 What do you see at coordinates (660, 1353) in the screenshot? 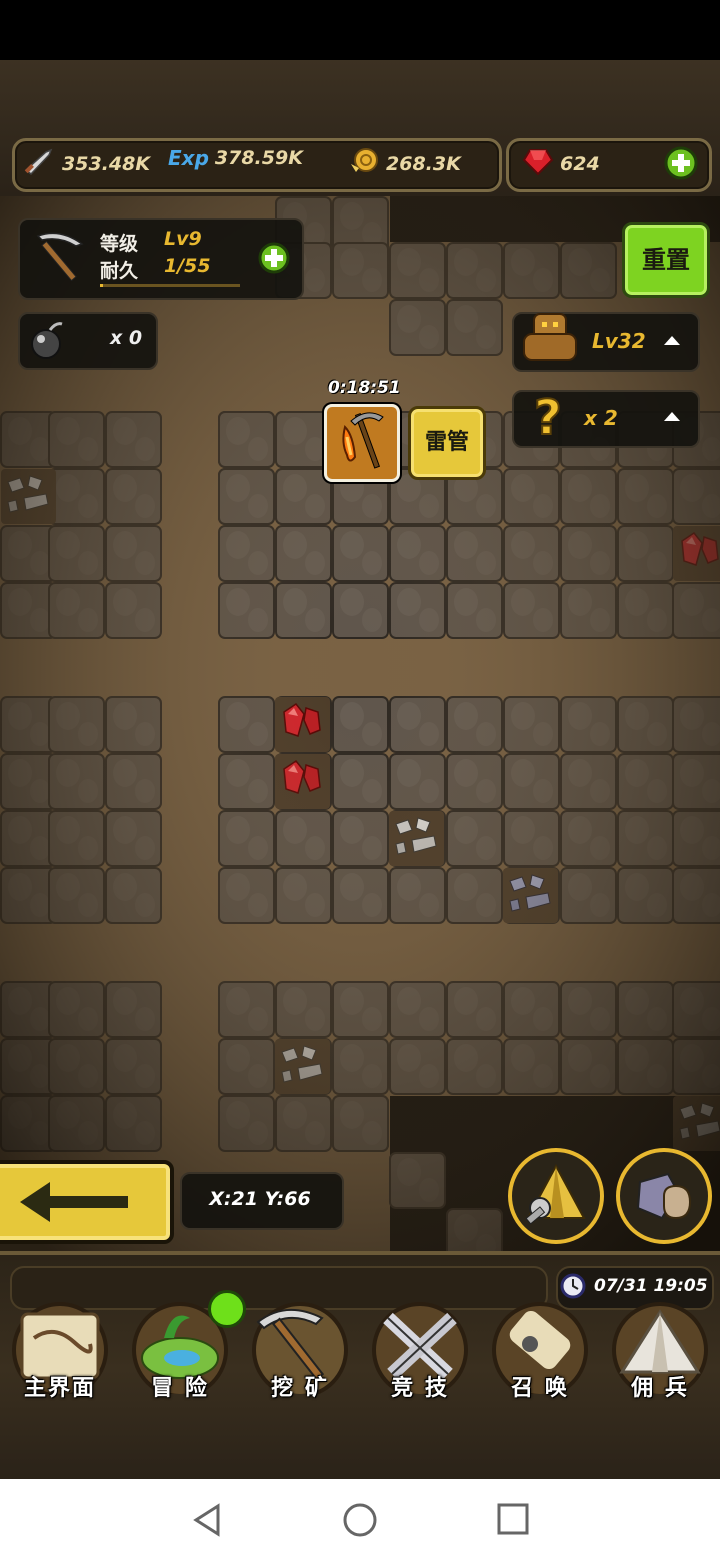
I see `nav-mercenary-button: 佣 兵` at bounding box center [660, 1353].